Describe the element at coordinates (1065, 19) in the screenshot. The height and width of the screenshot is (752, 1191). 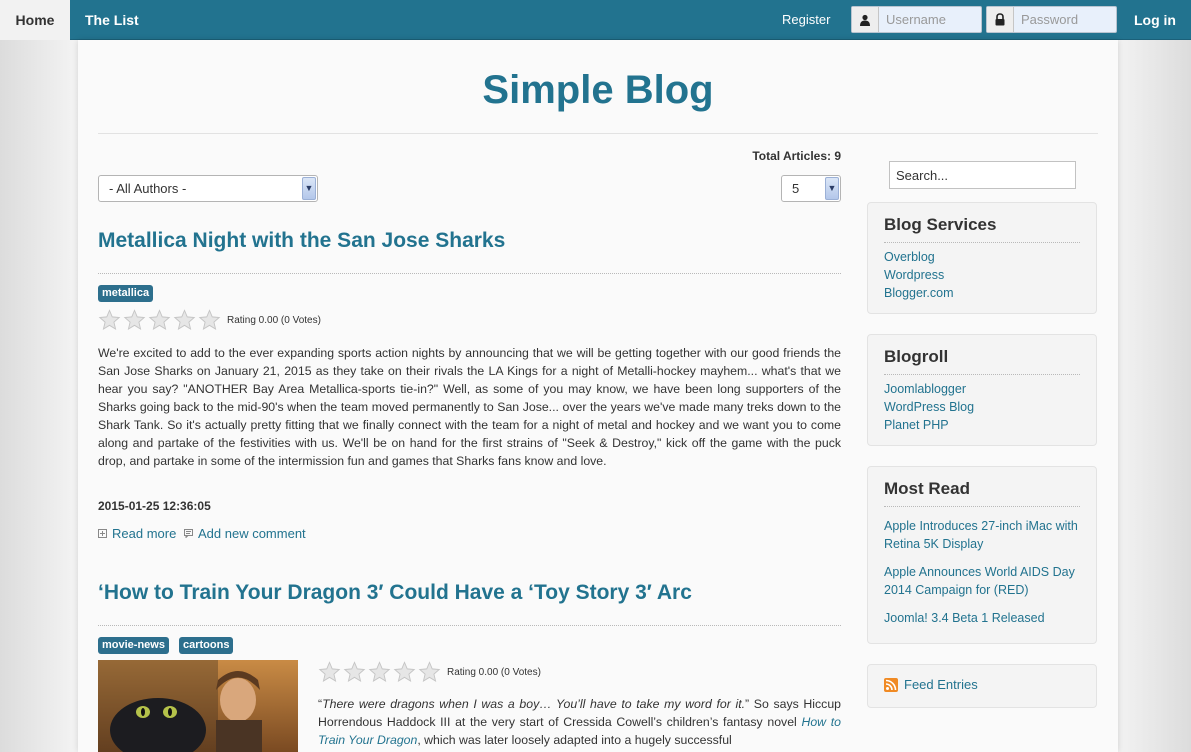
I see `password-input` at that location.